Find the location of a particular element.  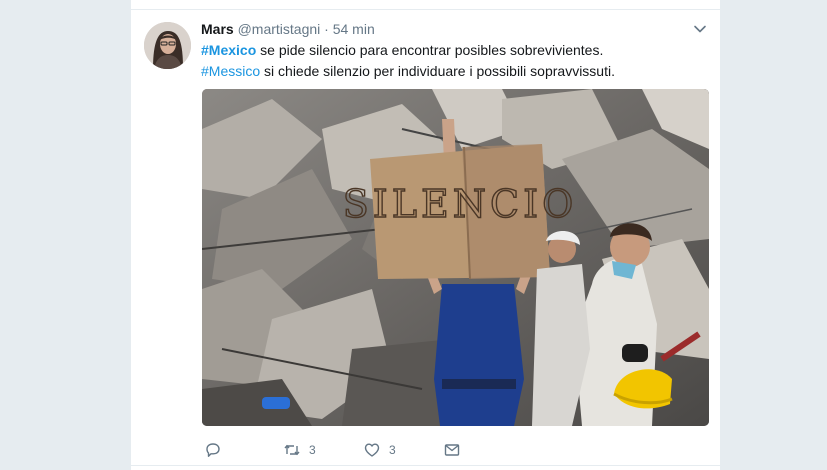

reply-button is located at coordinates (213, 450).